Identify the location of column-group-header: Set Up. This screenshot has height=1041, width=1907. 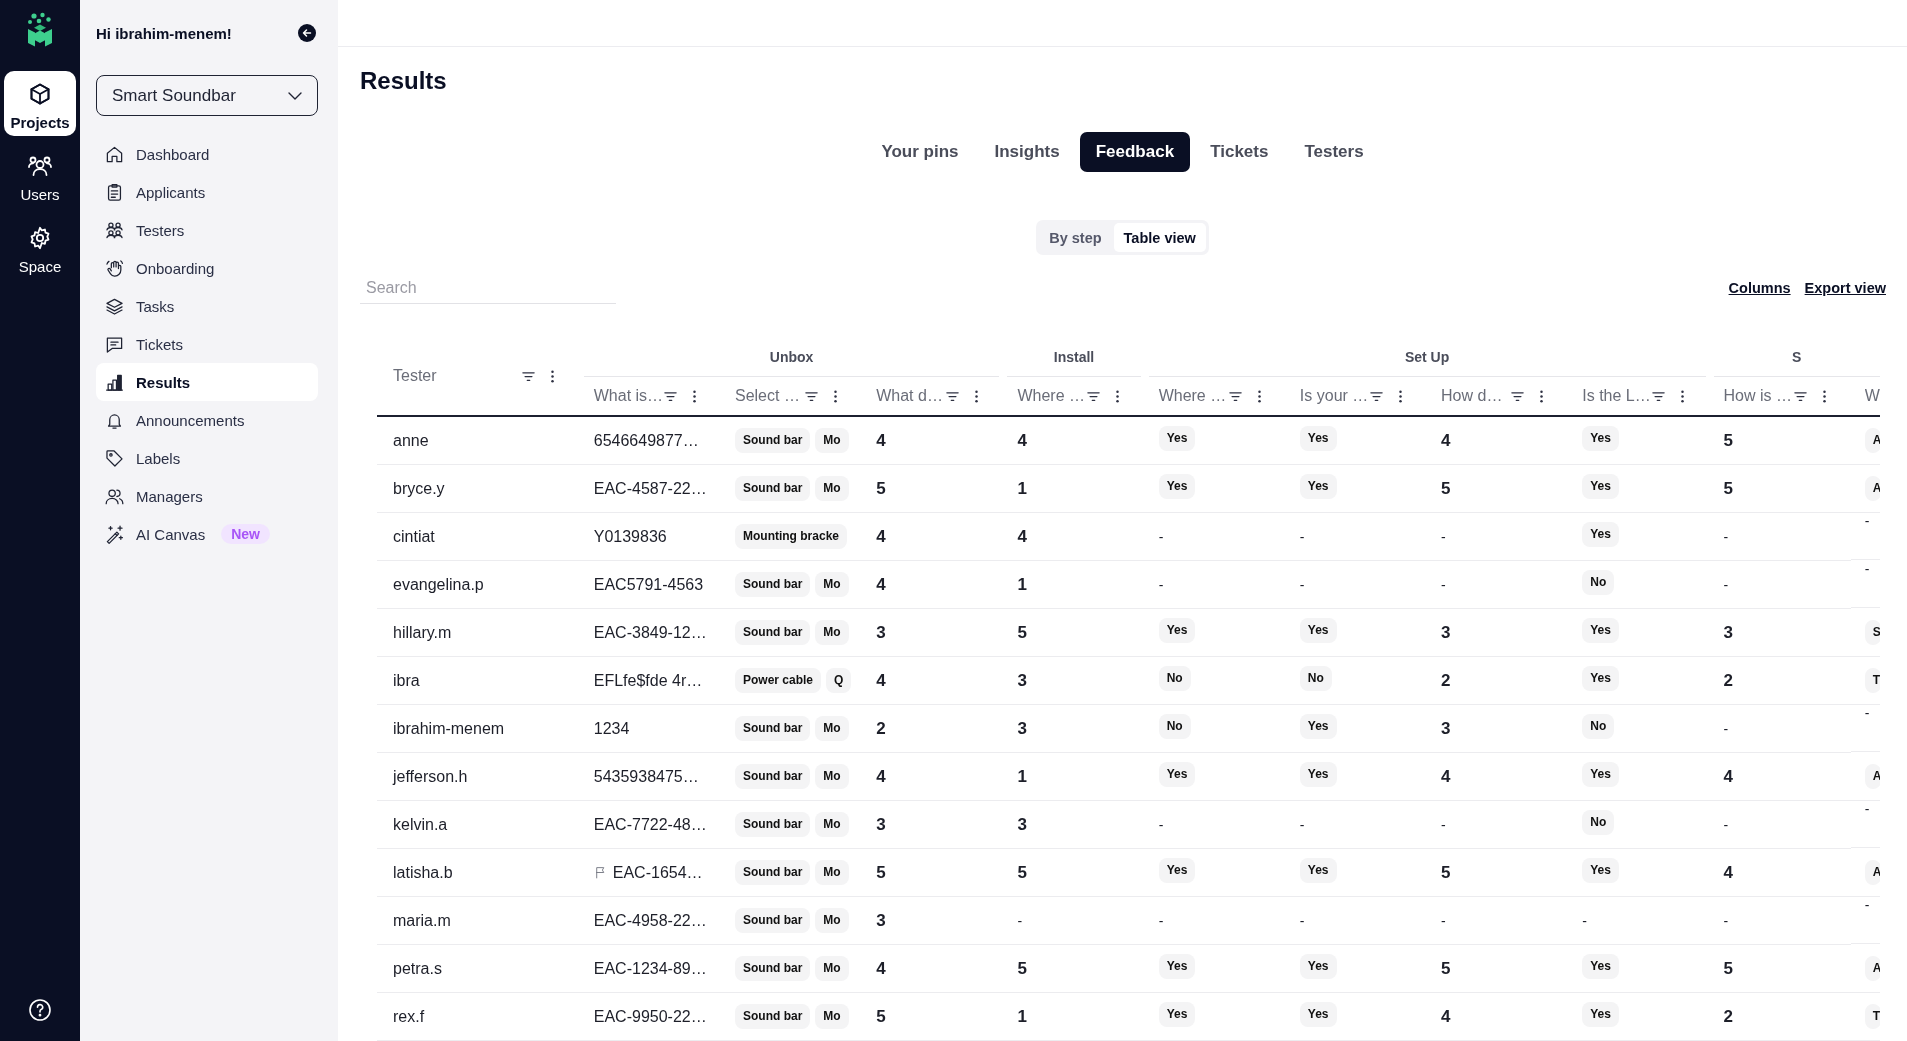
(1427, 357).